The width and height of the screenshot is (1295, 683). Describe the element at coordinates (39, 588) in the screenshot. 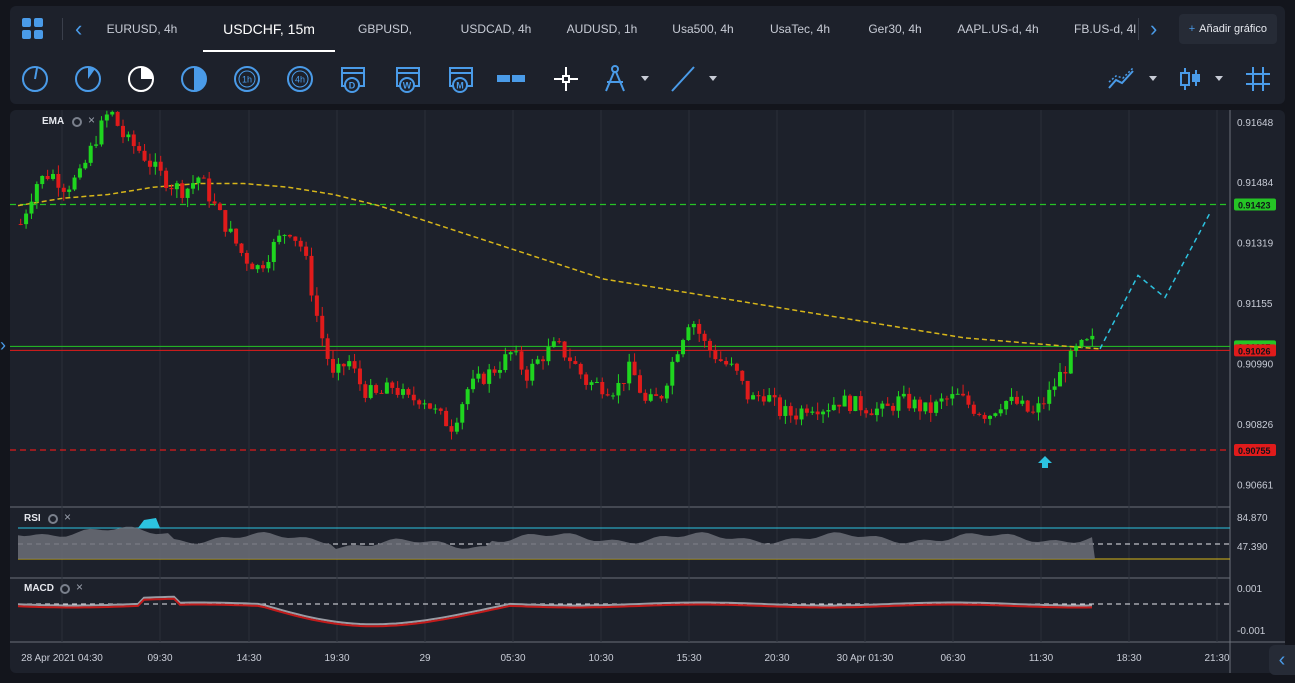

I see `macd-label: MACD` at that location.